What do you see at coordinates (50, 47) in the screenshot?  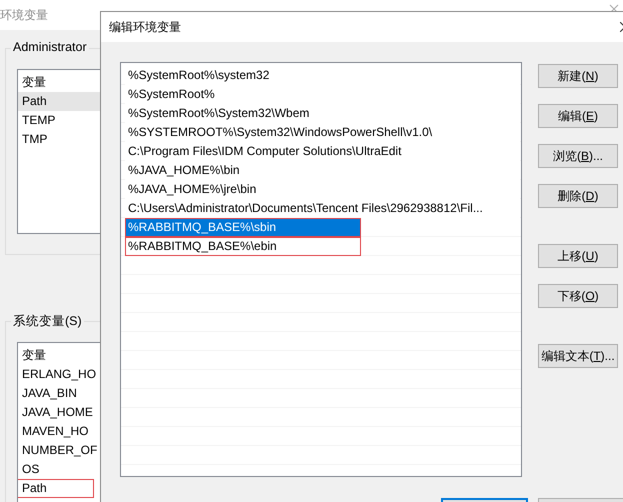 I see `group-title: Administrator` at bounding box center [50, 47].